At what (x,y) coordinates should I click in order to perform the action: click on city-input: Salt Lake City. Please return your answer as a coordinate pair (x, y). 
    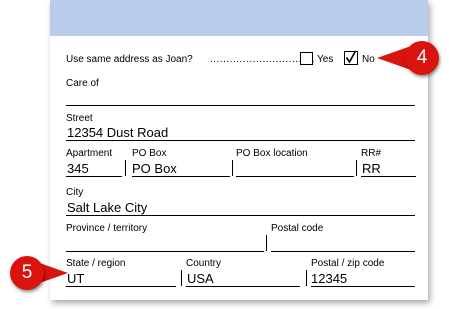
    Looking at the image, I should click on (241, 207).